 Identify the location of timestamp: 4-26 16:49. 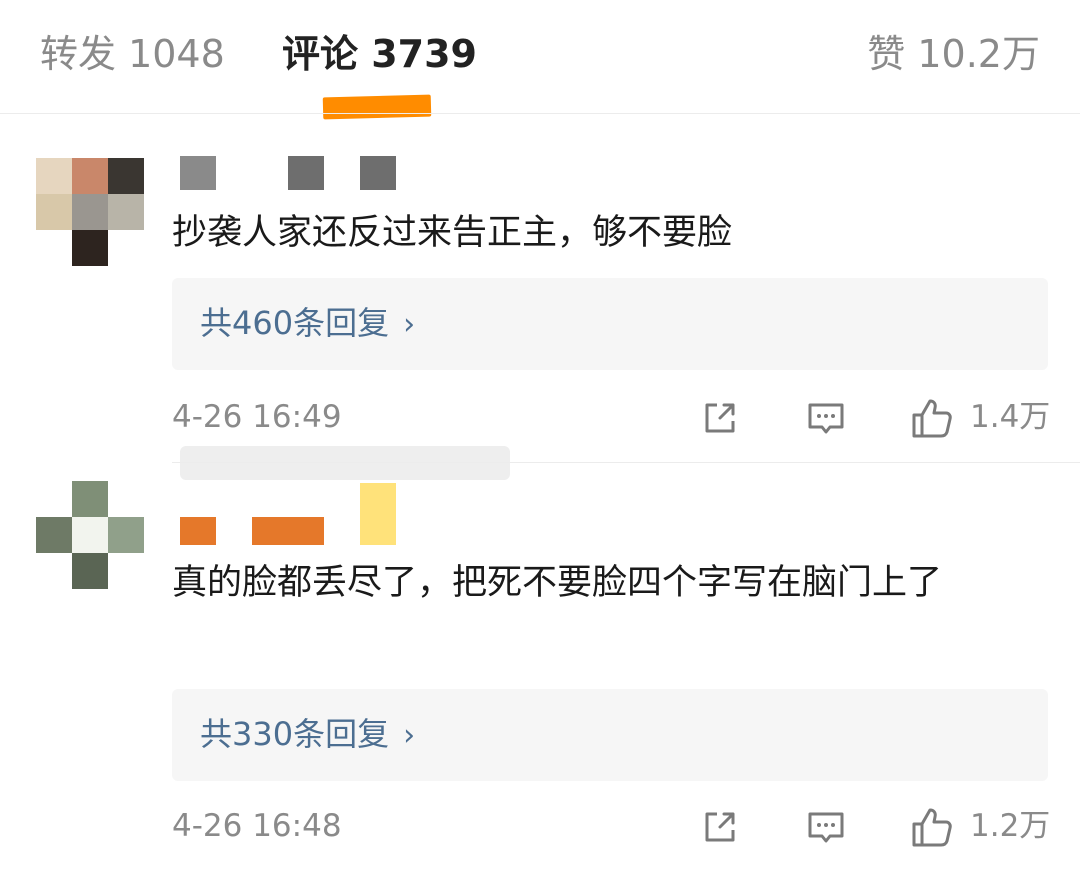
(257, 417).